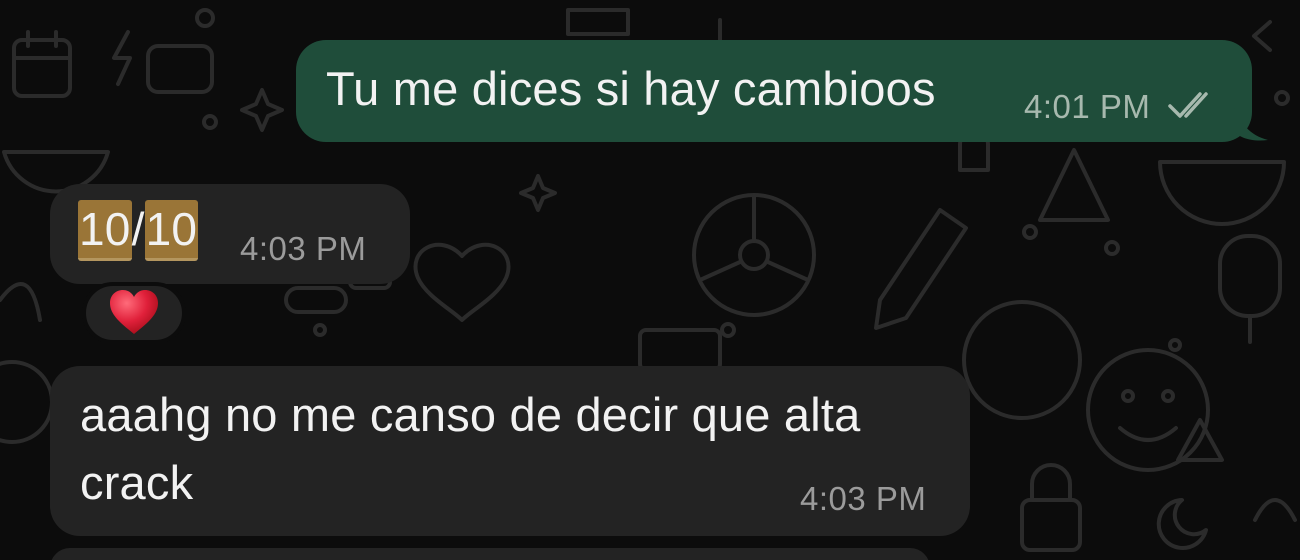 Image resolution: width=1300 pixels, height=560 pixels. I want to click on incoming-message-bubble: 10/10 4:03 PM, so click(230, 234).